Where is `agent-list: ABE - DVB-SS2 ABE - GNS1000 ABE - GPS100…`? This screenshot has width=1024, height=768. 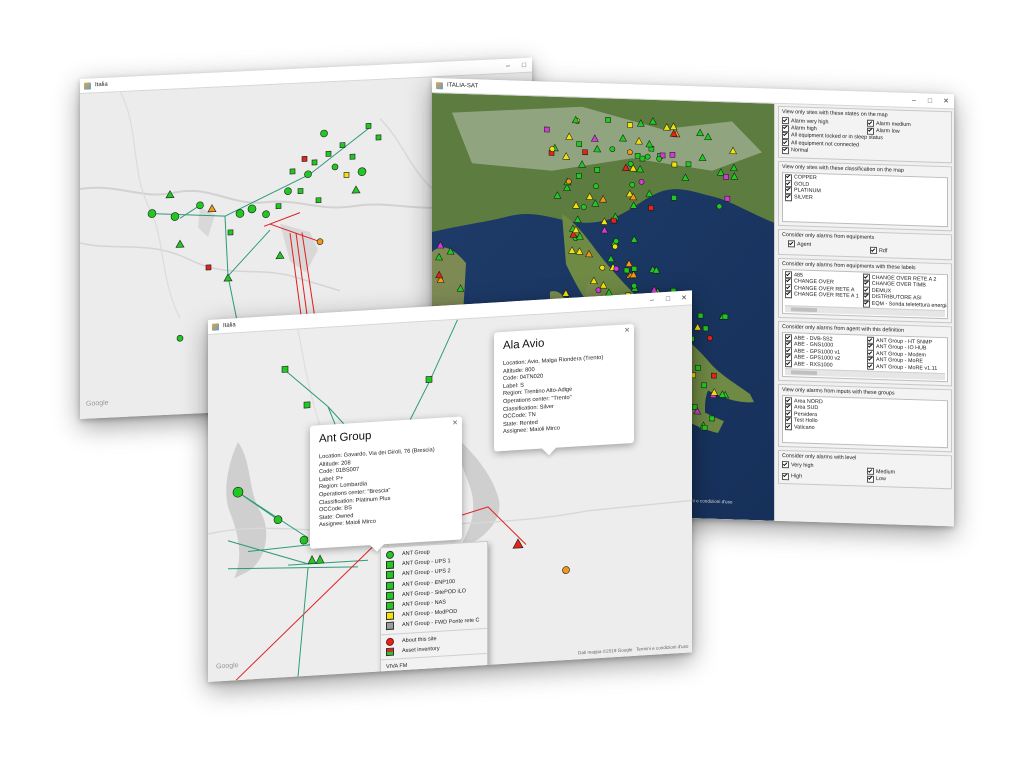 agent-list: ABE - DVB-SS2 ABE - GNS1000 ABE - GPS100… is located at coordinates (865, 357).